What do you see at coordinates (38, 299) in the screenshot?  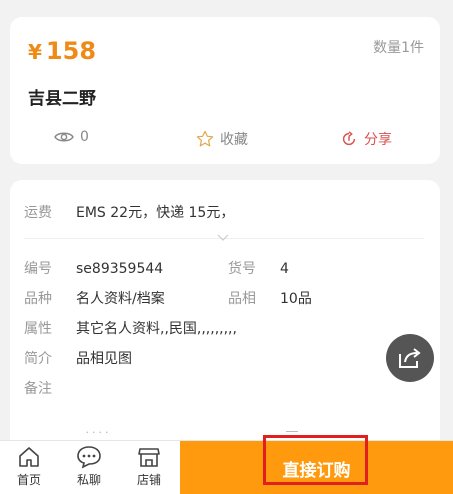 I see `category-label: 品种` at bounding box center [38, 299].